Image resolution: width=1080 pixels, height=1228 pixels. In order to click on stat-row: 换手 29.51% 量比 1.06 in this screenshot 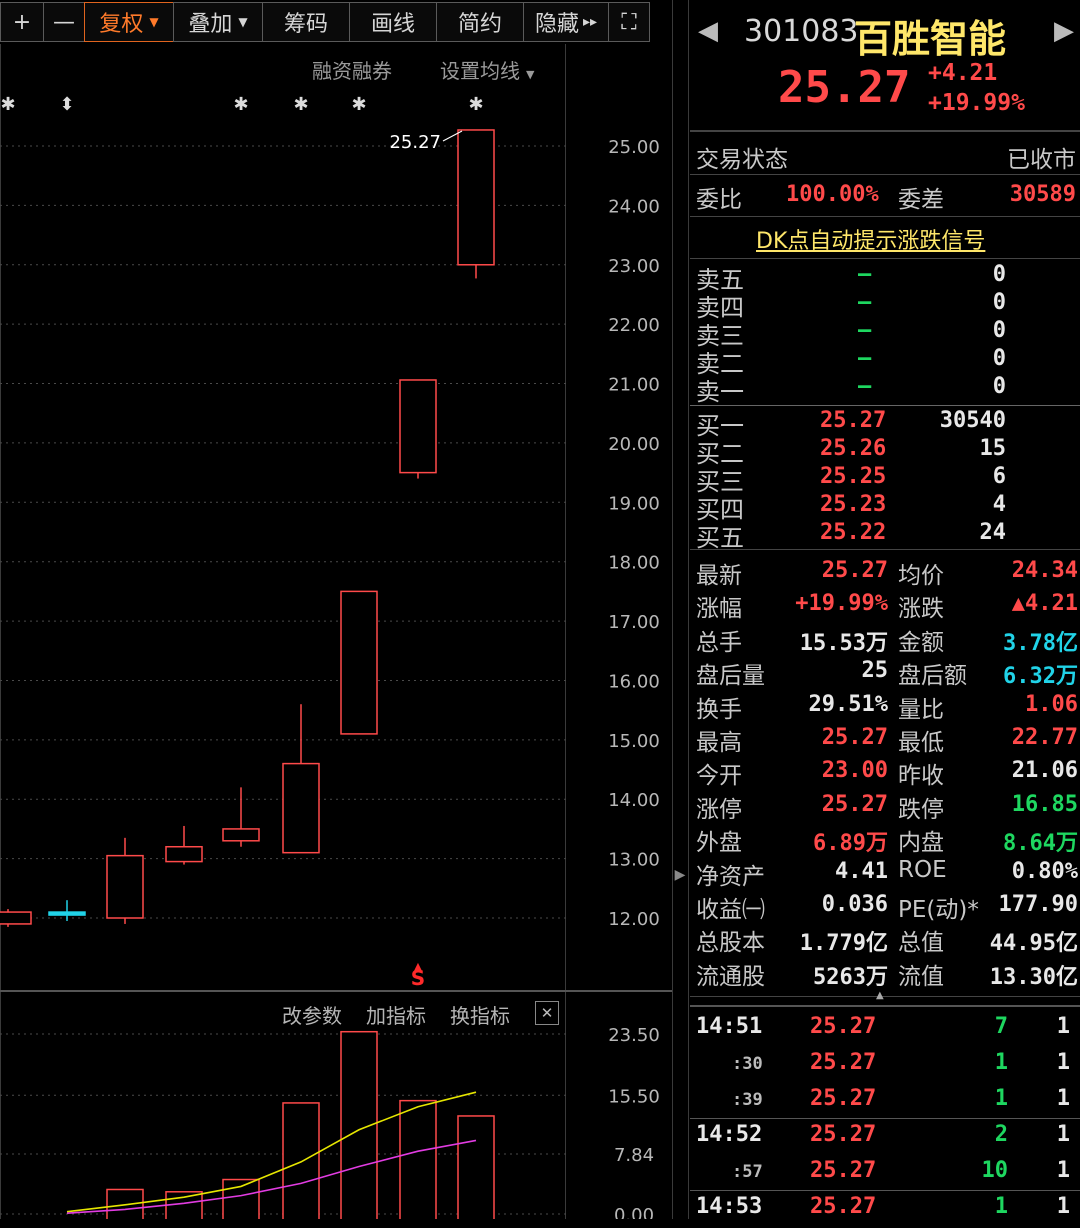, I will do `click(885, 707)`.